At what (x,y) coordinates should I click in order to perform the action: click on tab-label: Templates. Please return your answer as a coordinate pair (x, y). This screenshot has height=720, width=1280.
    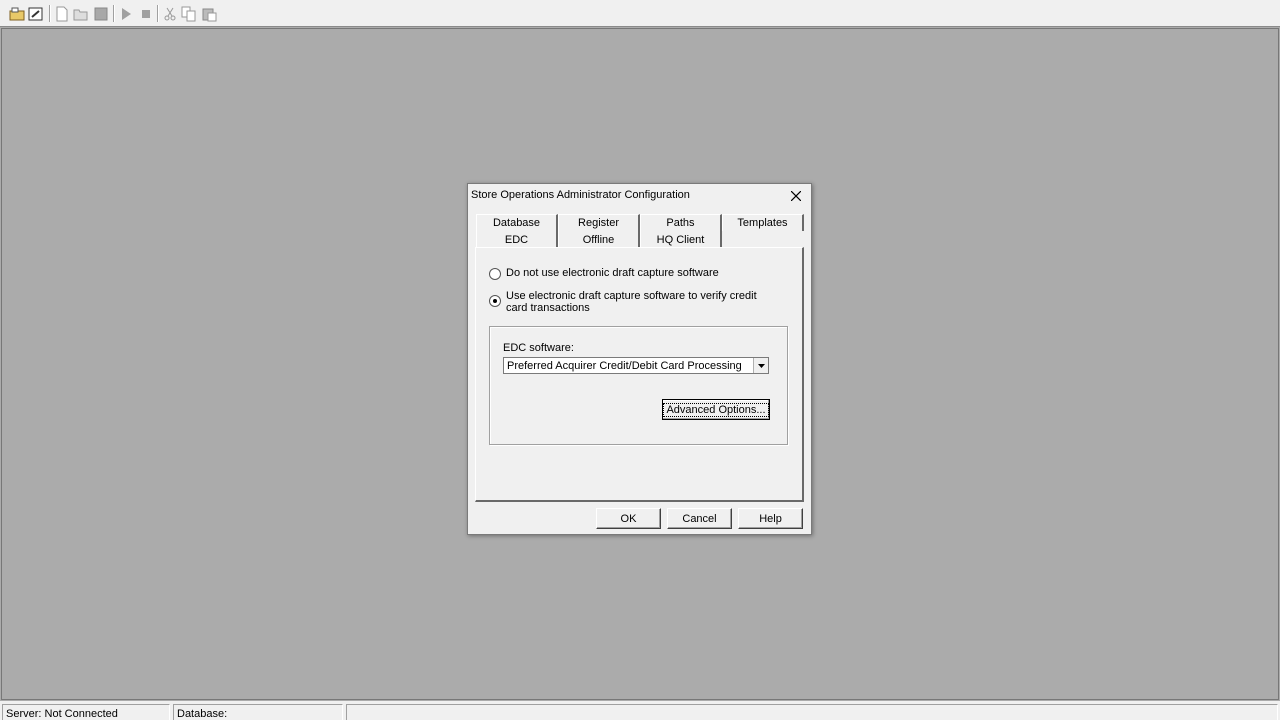
    Looking at the image, I should click on (762, 223).